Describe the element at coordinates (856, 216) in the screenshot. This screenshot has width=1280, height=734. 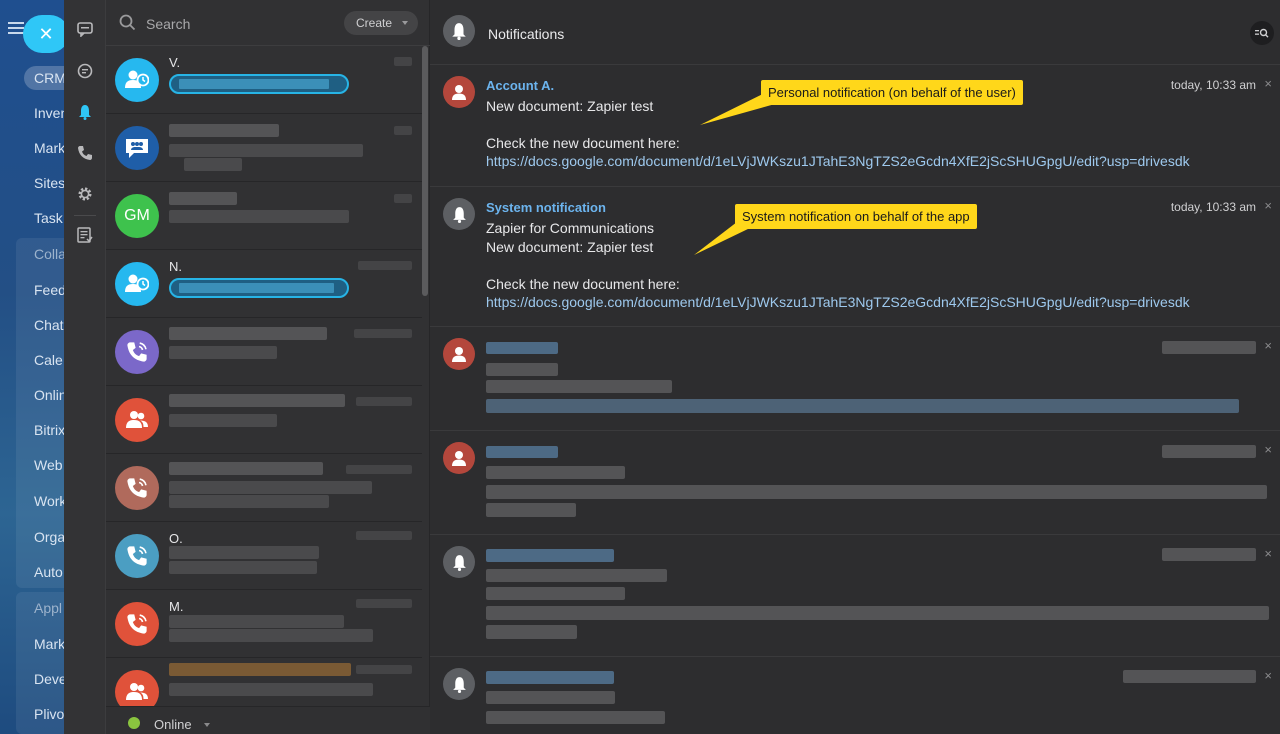
I see `callout-system-notification: System notification on behalf of the app` at that location.